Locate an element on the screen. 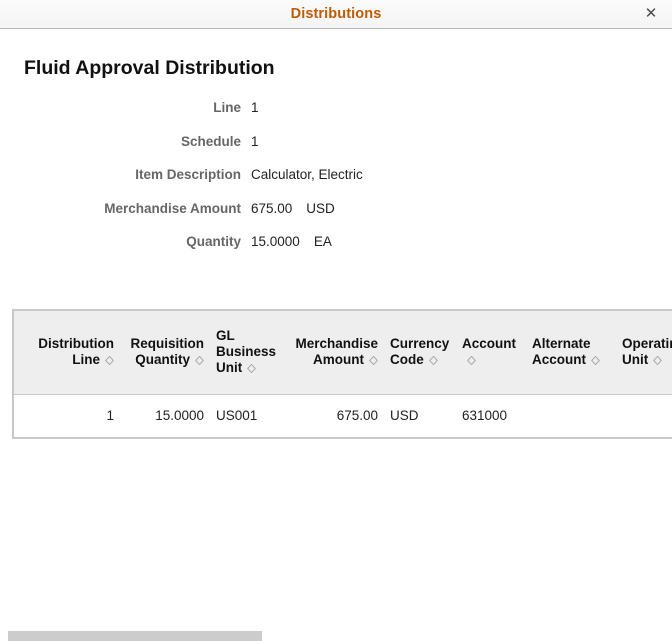  cell-gl-business-unit: US001 is located at coordinates (247, 415).